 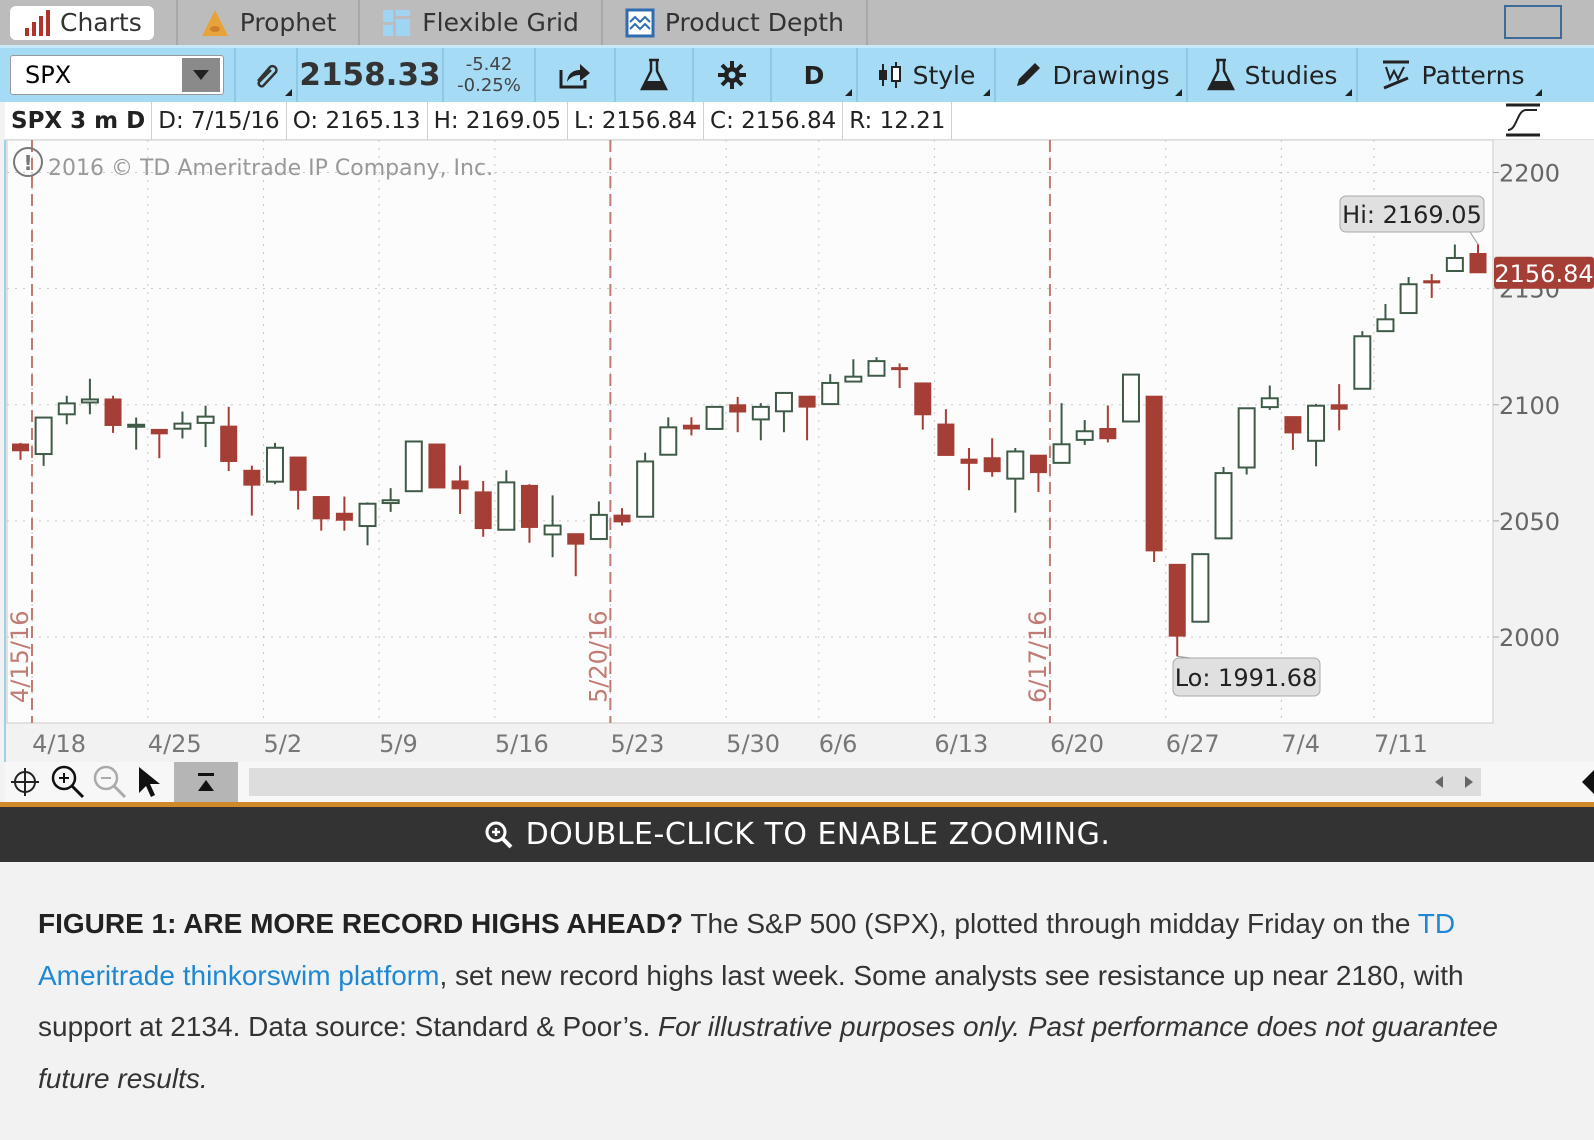 I want to click on share-button, so click(x=576, y=75).